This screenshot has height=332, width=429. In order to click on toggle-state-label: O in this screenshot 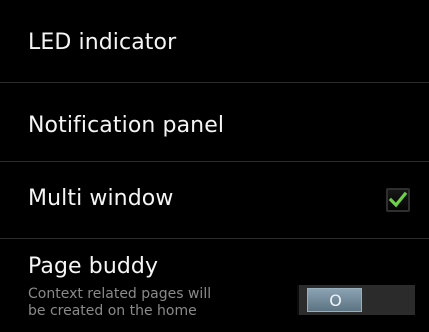, I will do `click(335, 300)`.